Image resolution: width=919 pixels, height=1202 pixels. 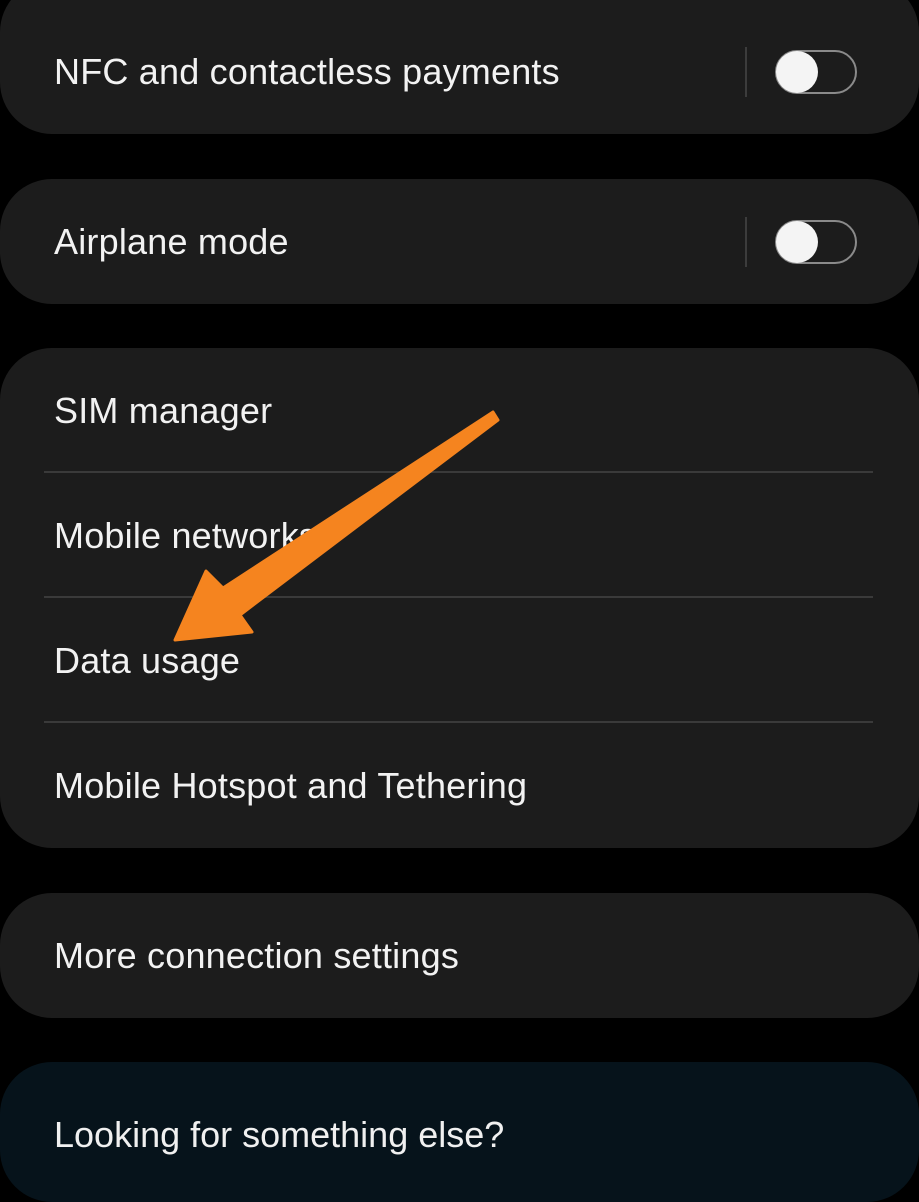 I want to click on help-card: Looking for something else?, so click(x=459, y=1132).